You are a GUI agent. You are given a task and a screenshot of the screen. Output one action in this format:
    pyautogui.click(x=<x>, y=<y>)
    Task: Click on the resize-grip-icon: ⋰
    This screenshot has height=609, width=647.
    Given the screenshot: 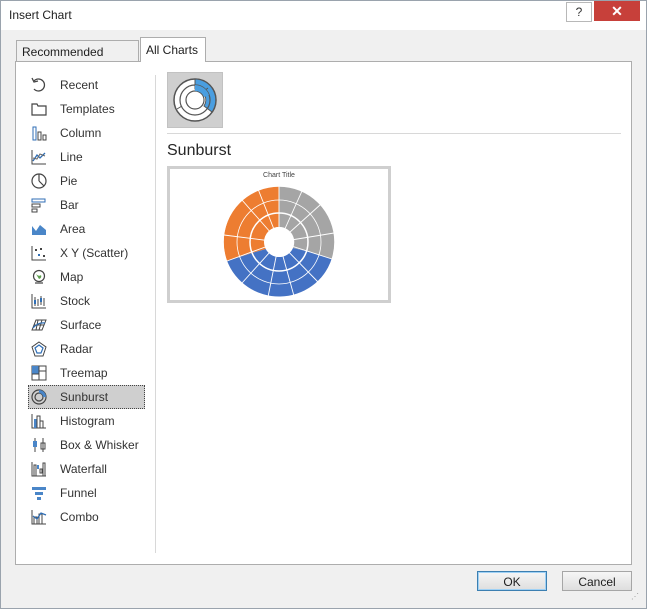 What is the action you would take?
    pyautogui.click(x=635, y=597)
    